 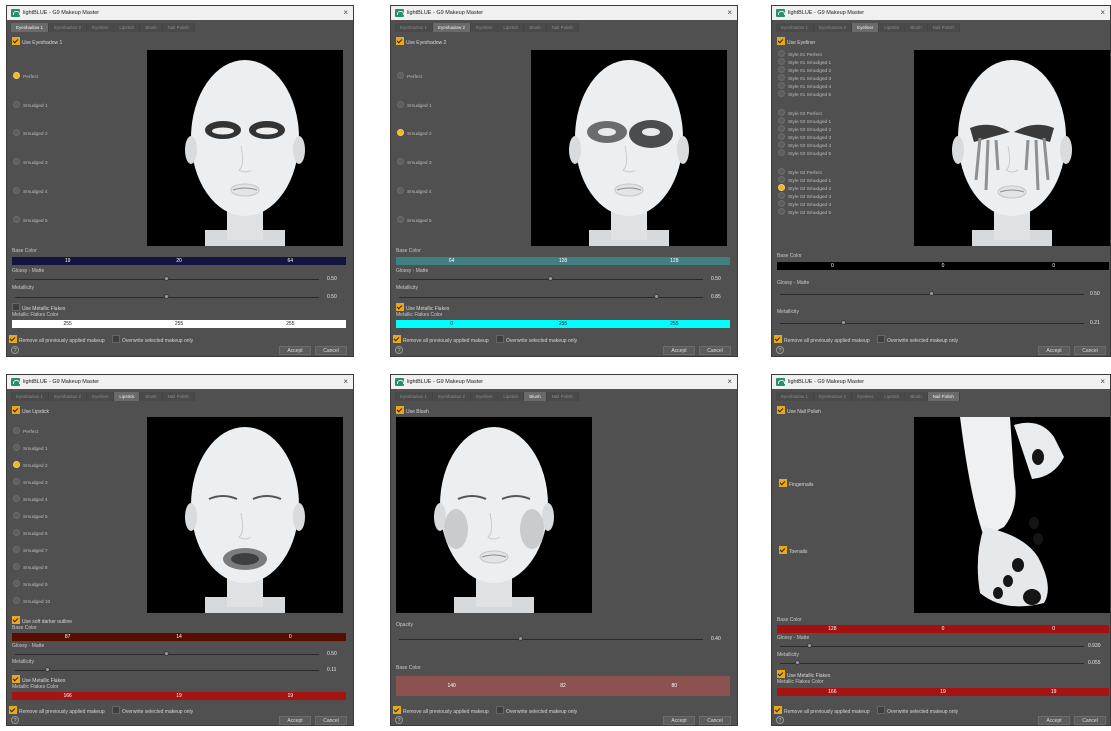 I want to click on radio-style01-smudged1: Style 01 Smudged 1, so click(x=804, y=62).